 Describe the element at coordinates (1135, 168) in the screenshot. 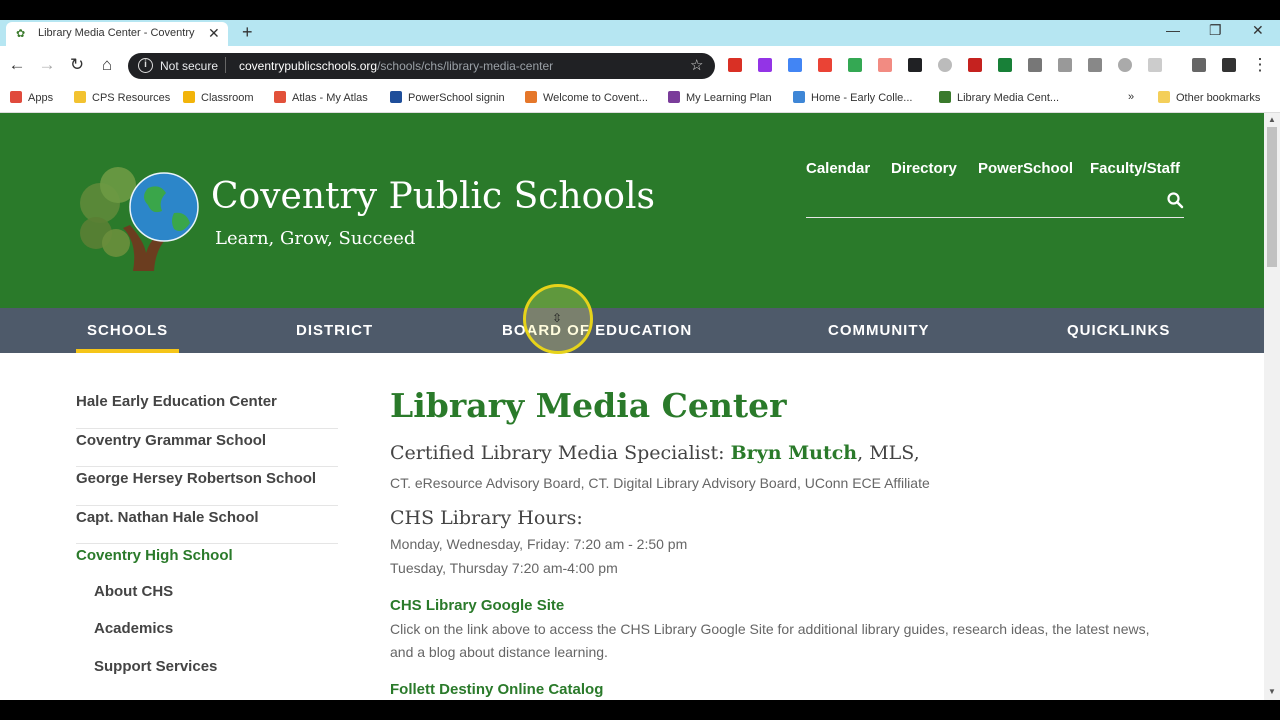

I see `faculty-staff-link: Faculty/Staff` at that location.